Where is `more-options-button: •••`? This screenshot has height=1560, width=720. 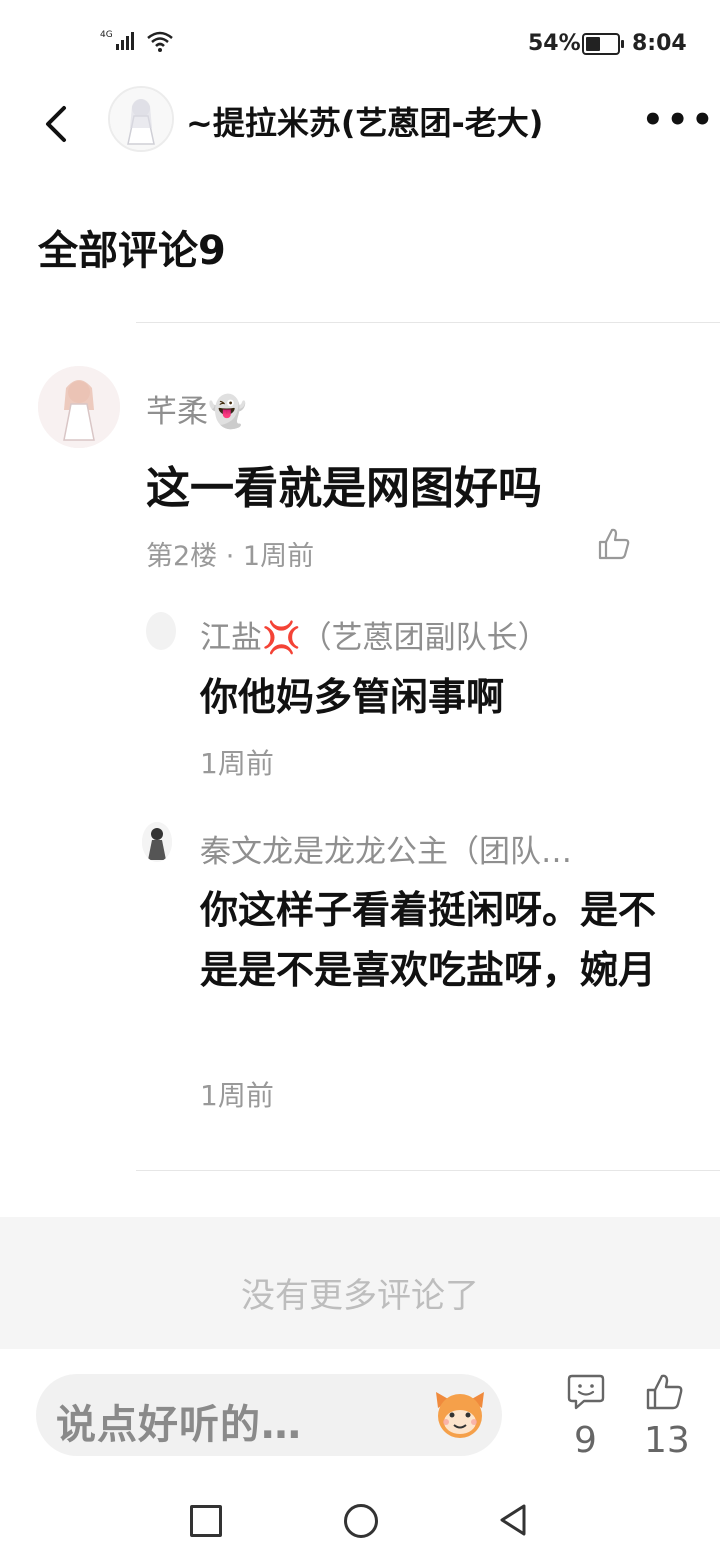 more-options-button: ••• is located at coordinates (679, 120).